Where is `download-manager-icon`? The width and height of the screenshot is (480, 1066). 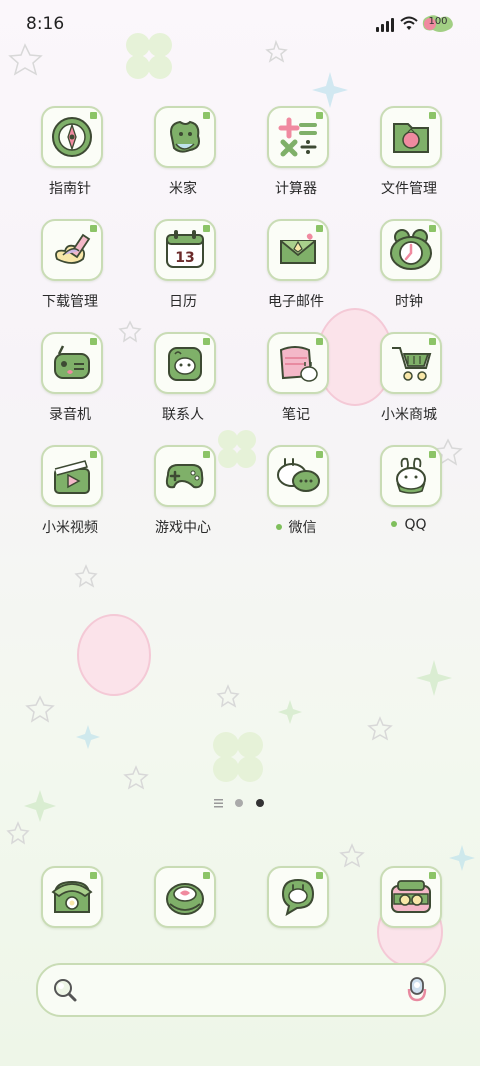
download-manager-icon is located at coordinates (72, 250).